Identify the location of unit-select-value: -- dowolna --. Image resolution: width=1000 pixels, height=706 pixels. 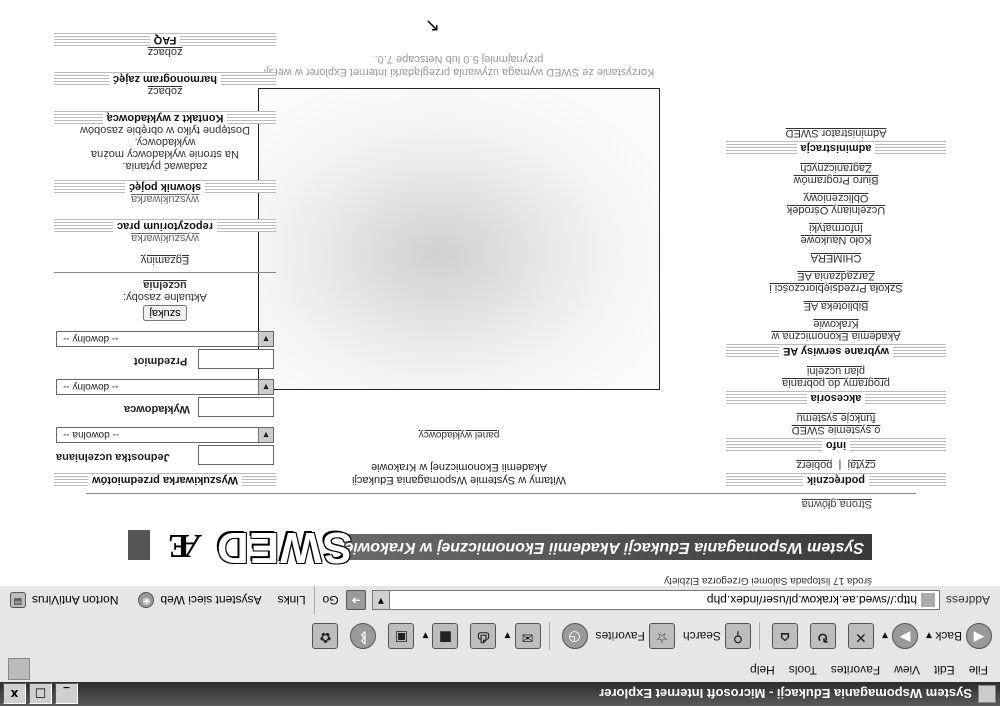
(91, 434).